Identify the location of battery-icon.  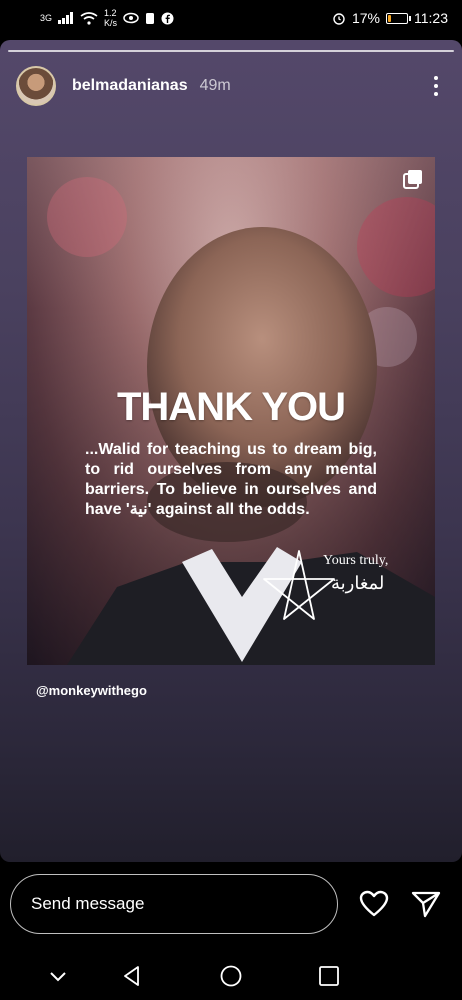
(398, 18).